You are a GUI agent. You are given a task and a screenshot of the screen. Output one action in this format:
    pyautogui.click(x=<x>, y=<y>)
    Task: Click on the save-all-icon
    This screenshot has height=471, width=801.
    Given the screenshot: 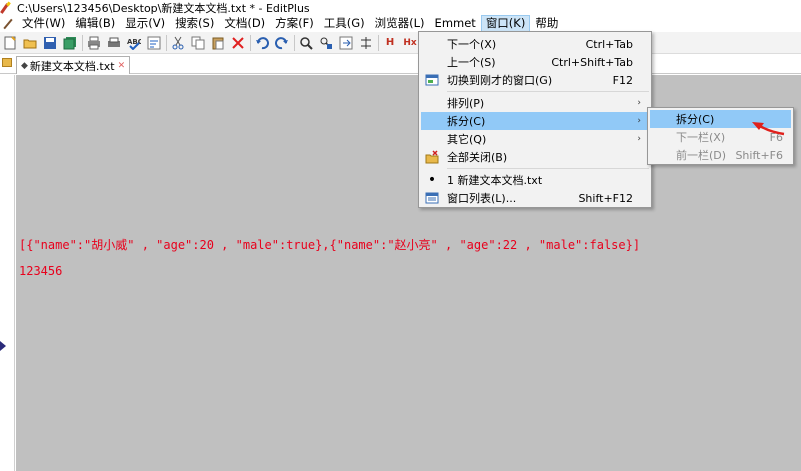 What is the action you would take?
    pyautogui.click(x=70, y=43)
    